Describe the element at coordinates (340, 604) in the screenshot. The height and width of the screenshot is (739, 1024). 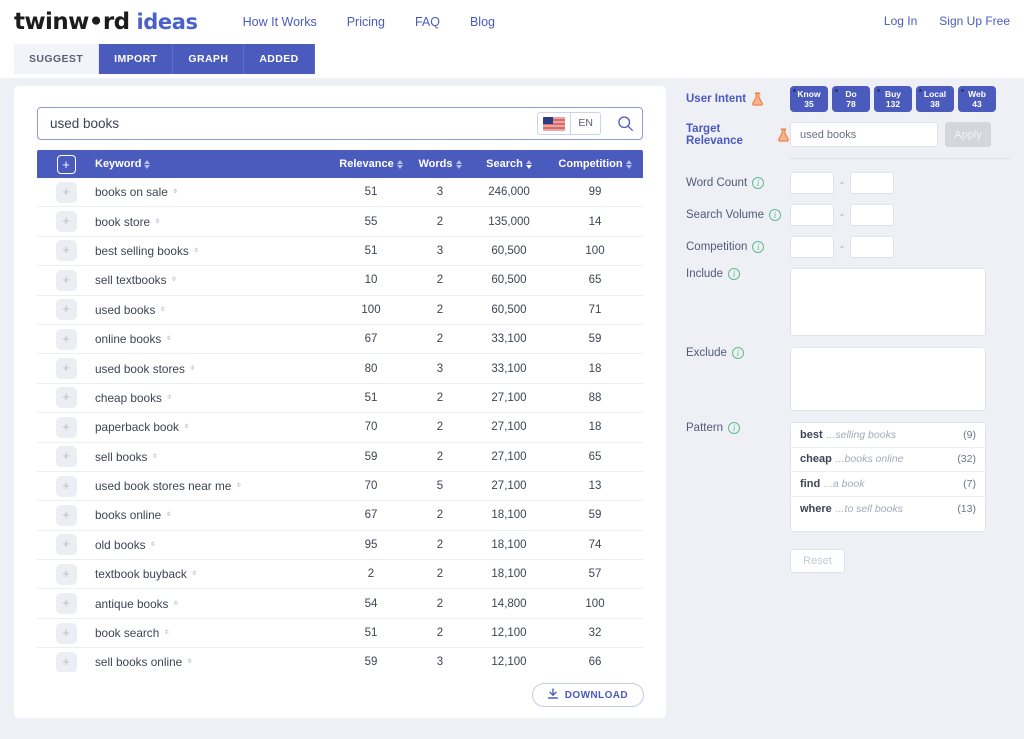
I see `table-row: + antique books ⌽ 54 2 14,800 100` at that location.